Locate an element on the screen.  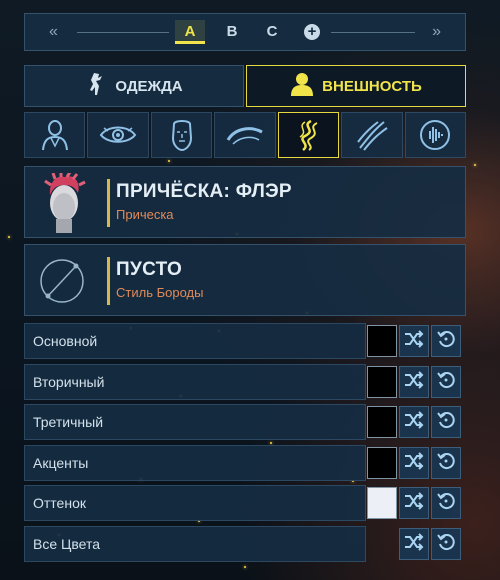
category-body is located at coordinates (55, 135).